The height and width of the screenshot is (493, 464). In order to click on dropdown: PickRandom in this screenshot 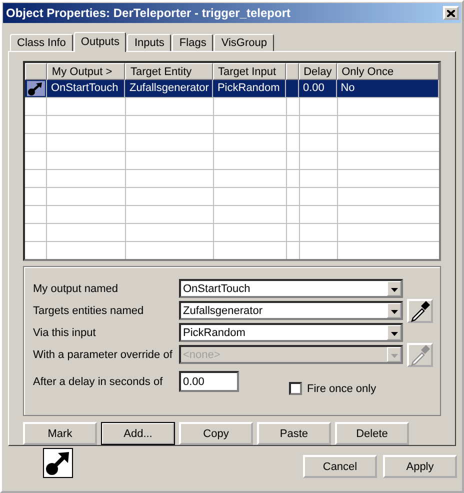, I will do `click(291, 332)`.